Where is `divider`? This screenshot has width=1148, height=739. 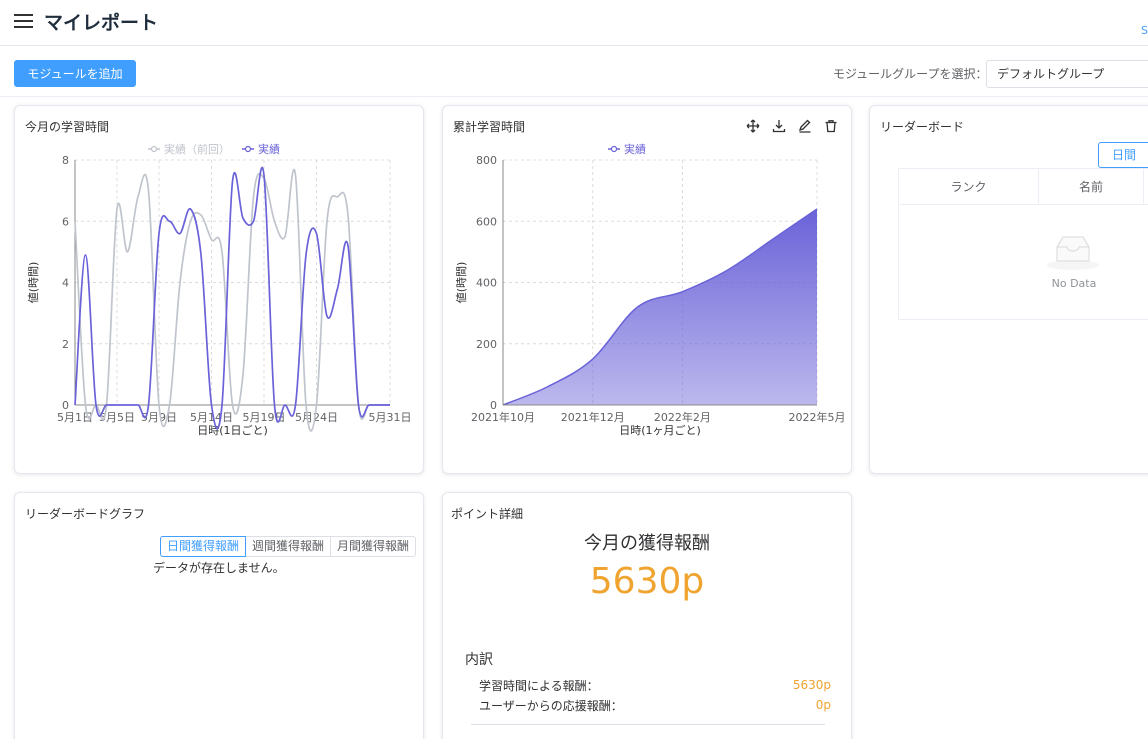
divider is located at coordinates (648, 724).